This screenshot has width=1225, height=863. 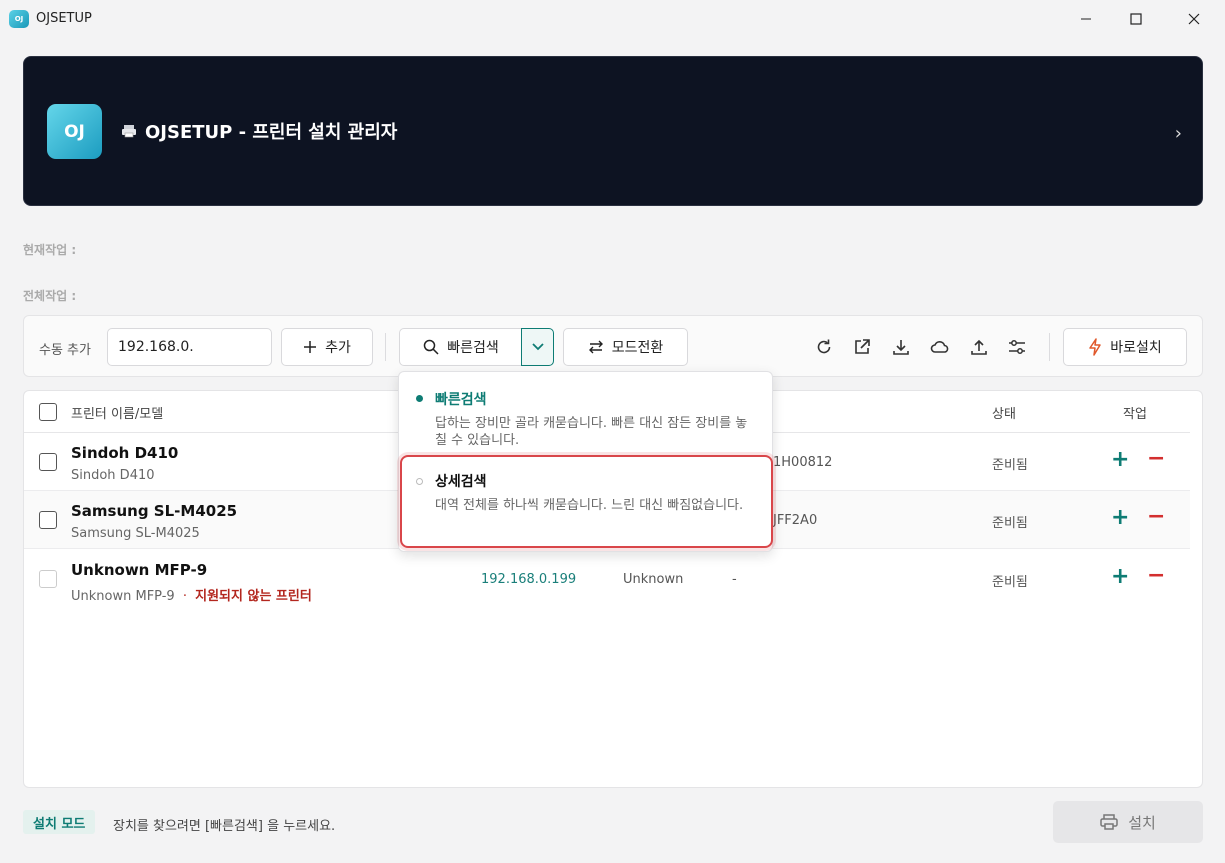 What do you see at coordinates (19, 19) in the screenshot?
I see `app-icon: OJ` at bounding box center [19, 19].